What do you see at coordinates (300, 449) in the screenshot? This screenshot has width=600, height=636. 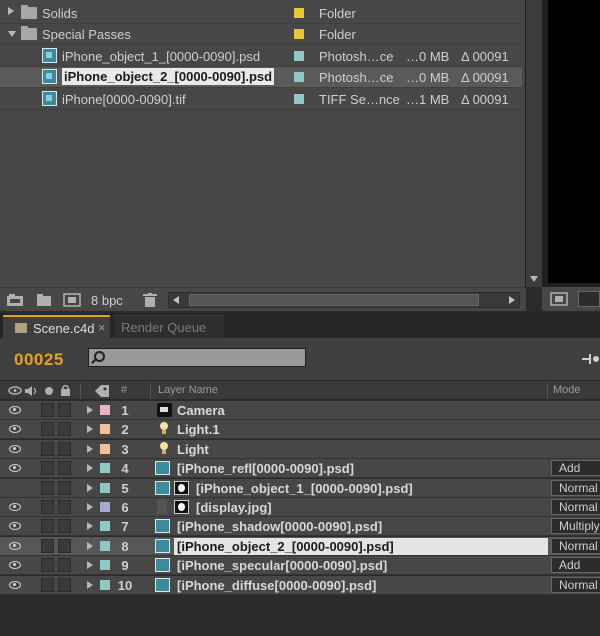 I see `layer-row: 3 Light` at bounding box center [300, 449].